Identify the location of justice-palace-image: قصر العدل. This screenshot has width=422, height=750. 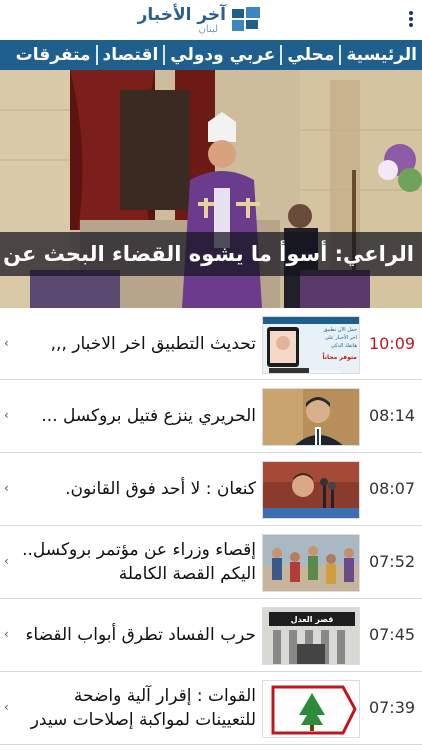
(311, 636).